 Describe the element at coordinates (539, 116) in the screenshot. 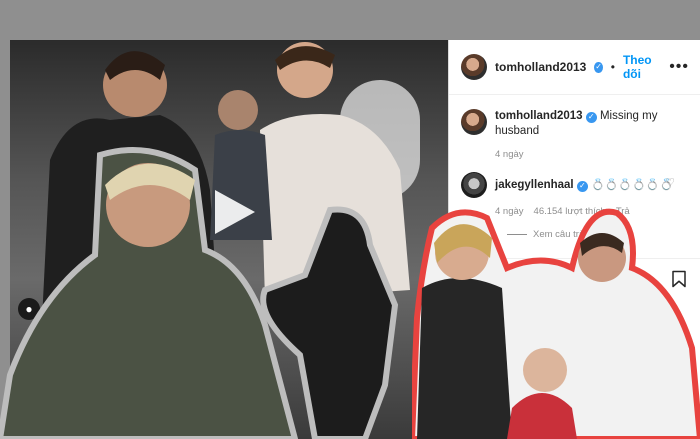

I see `caption-username: tomholland2013` at that location.